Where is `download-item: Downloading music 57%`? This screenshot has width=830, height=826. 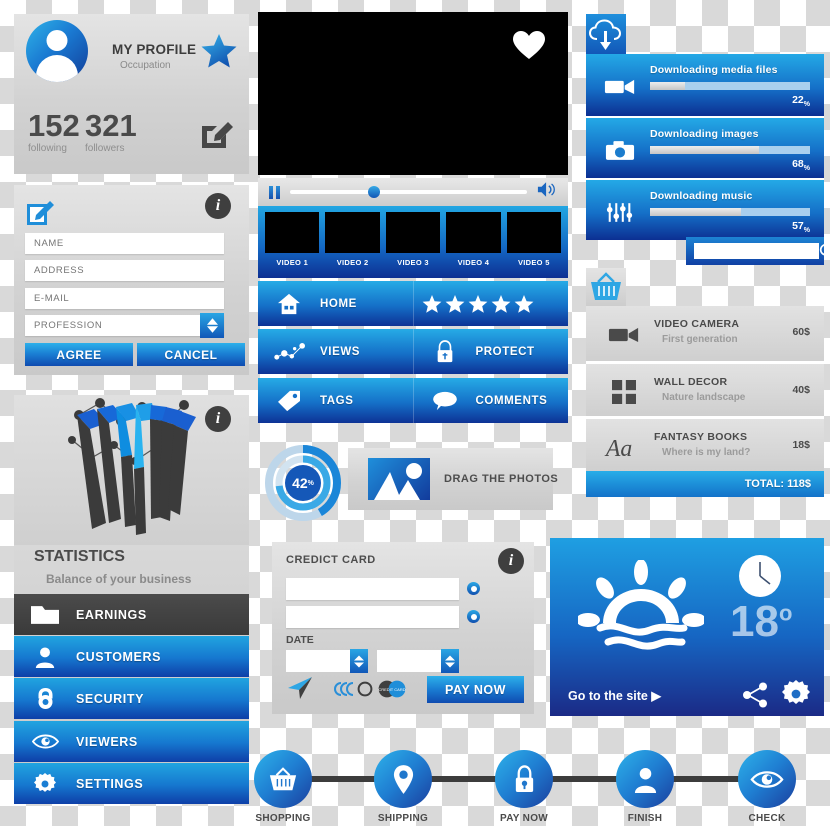
download-item: Downloading music 57% is located at coordinates (705, 209).